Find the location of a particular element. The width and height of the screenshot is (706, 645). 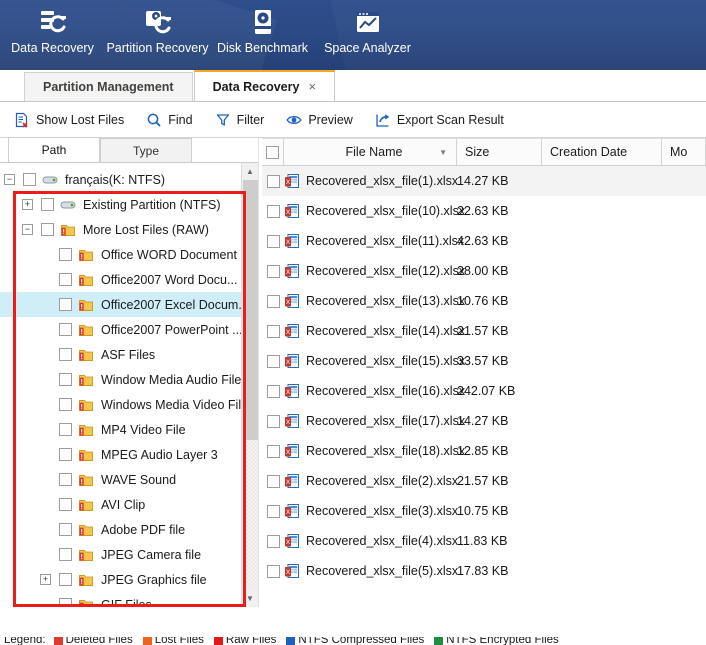

file-row: X Recovered_xlsx_file(5).xlsx 17.83 KB is located at coordinates (484, 571).